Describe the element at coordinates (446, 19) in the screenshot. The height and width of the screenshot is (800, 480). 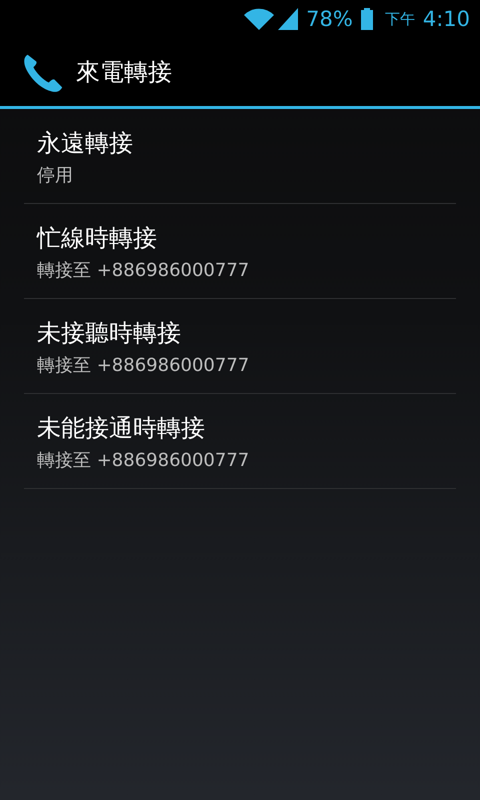
I see `clock-time: 4:10` at that location.